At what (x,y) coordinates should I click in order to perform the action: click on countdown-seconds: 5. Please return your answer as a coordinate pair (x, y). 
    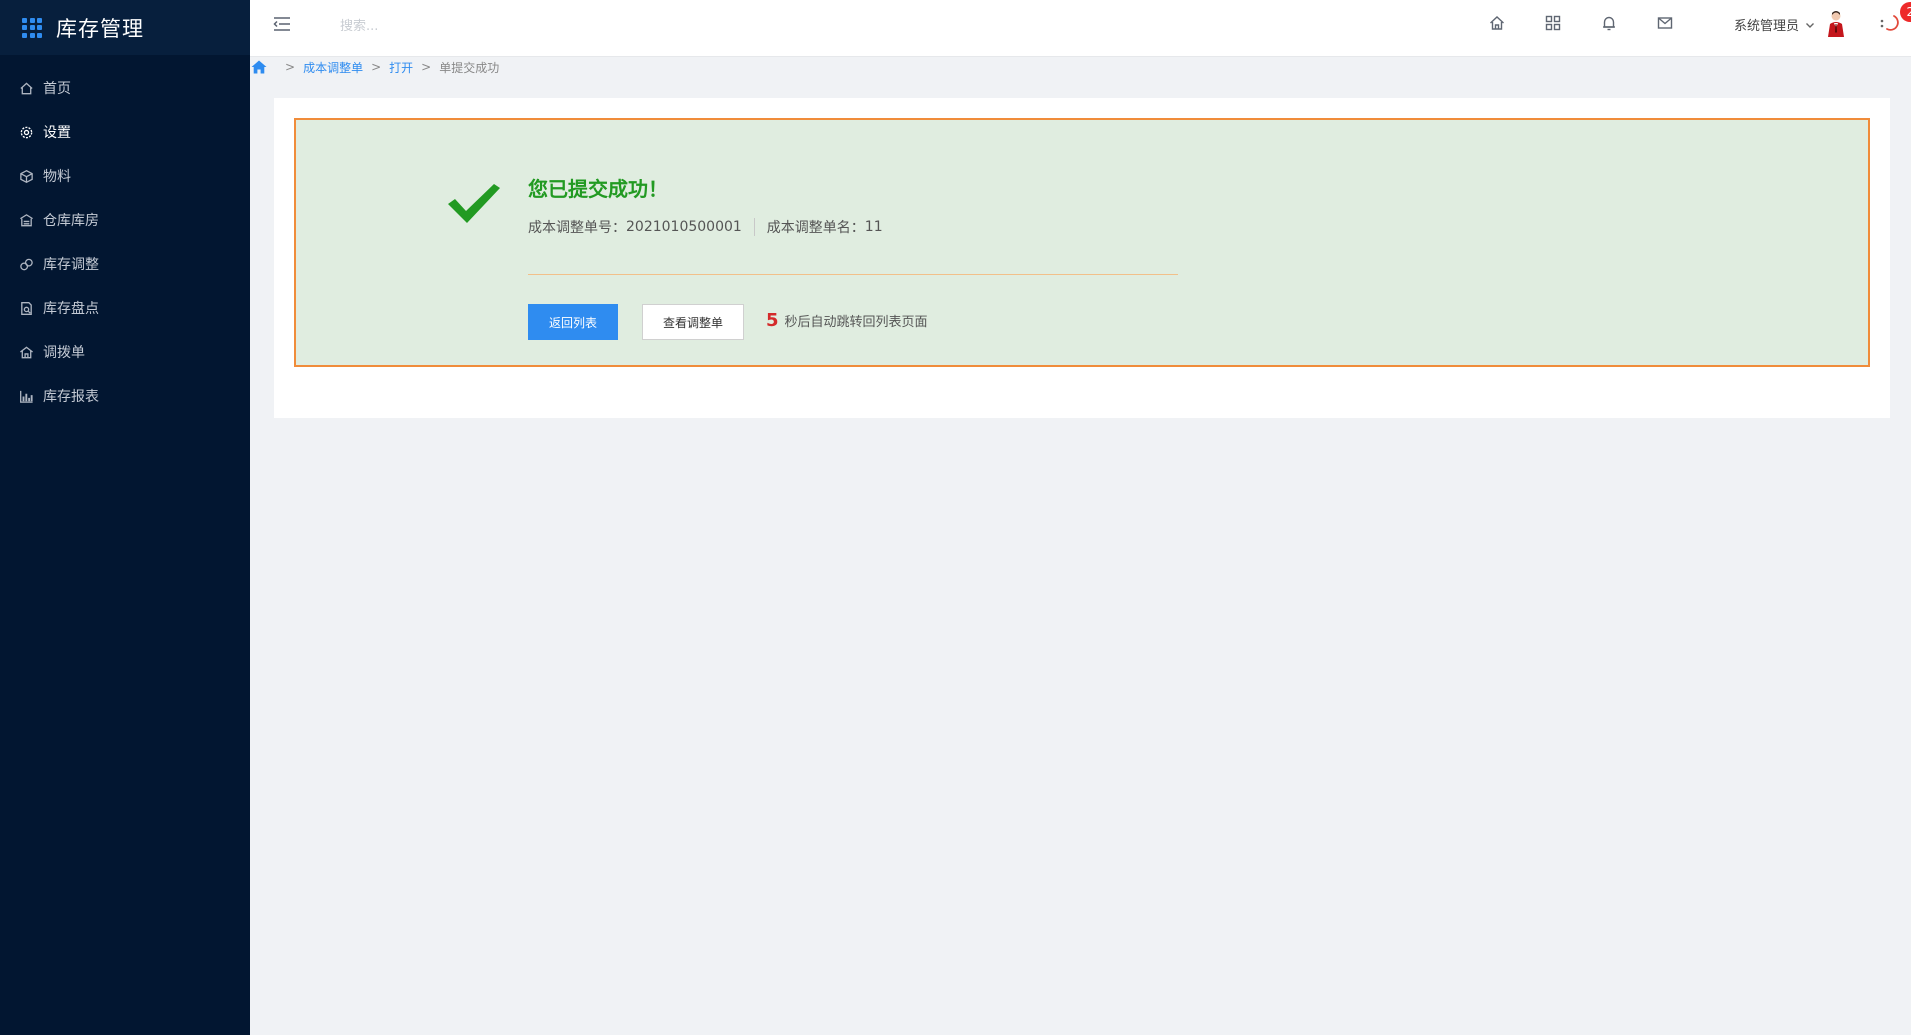
    Looking at the image, I should click on (772, 320).